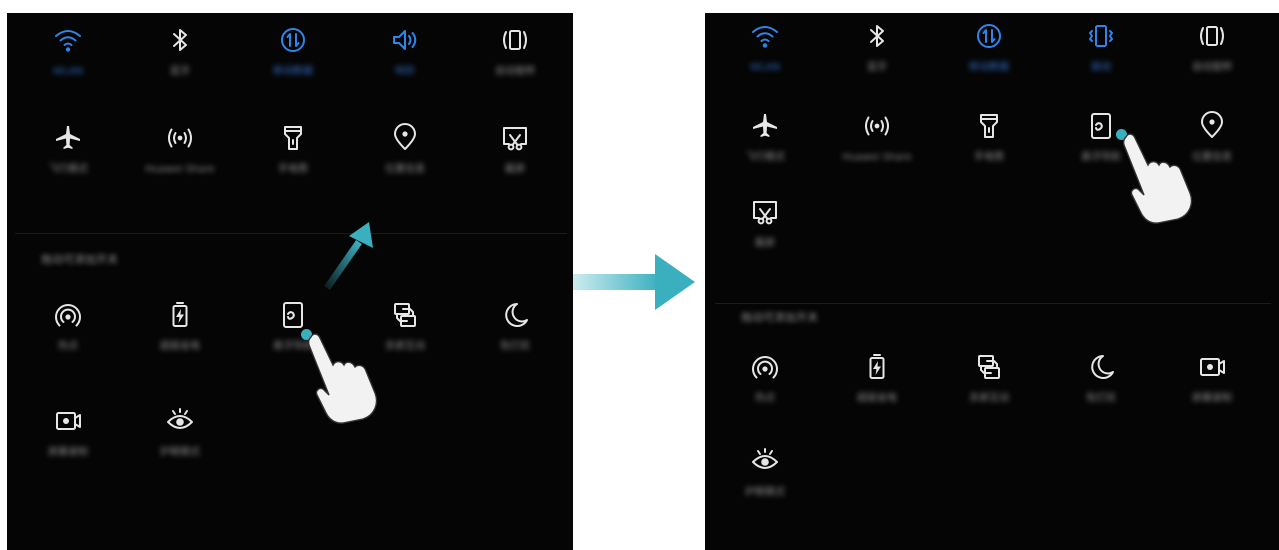 The height and width of the screenshot is (550, 1279). I want to click on toggle-label: 振动, so click(1101, 67).